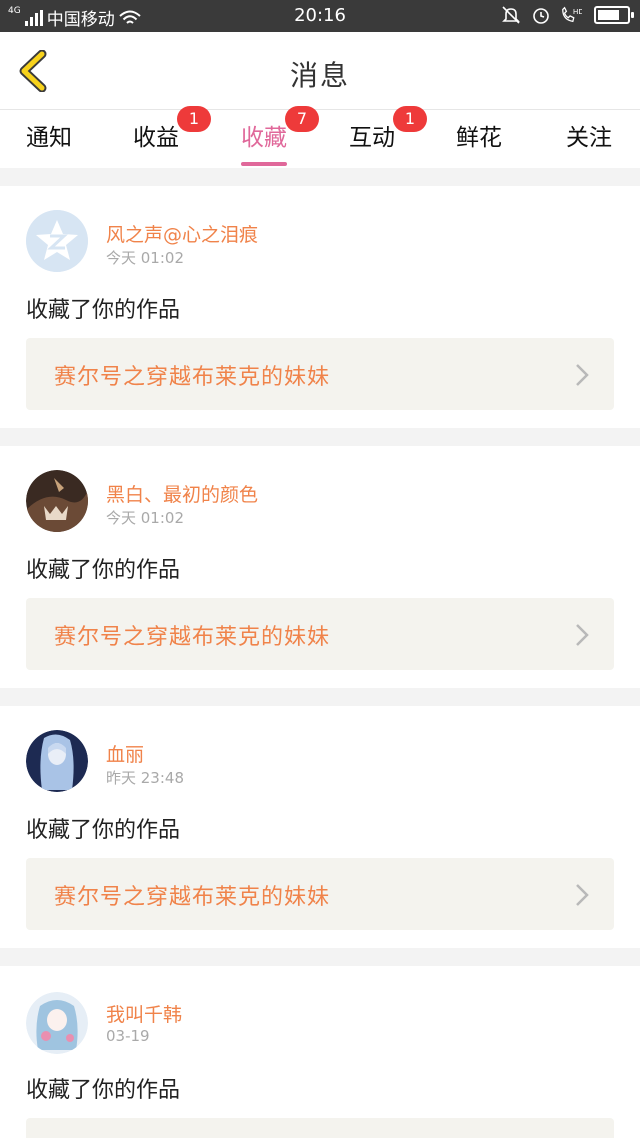 This screenshot has width=640, height=1138. Describe the element at coordinates (144, 1013) in the screenshot. I see `username: 我叫千韩` at that location.